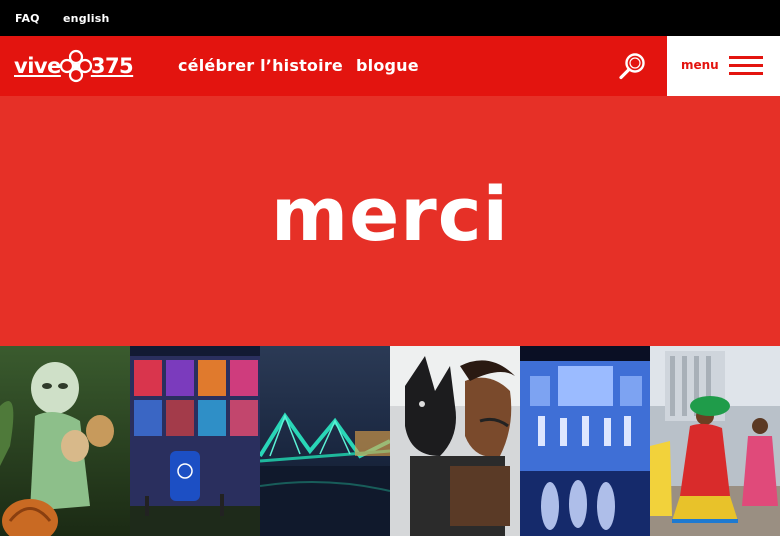  What do you see at coordinates (37, 65) in the screenshot?
I see `logo-word-vive: vive` at bounding box center [37, 65].